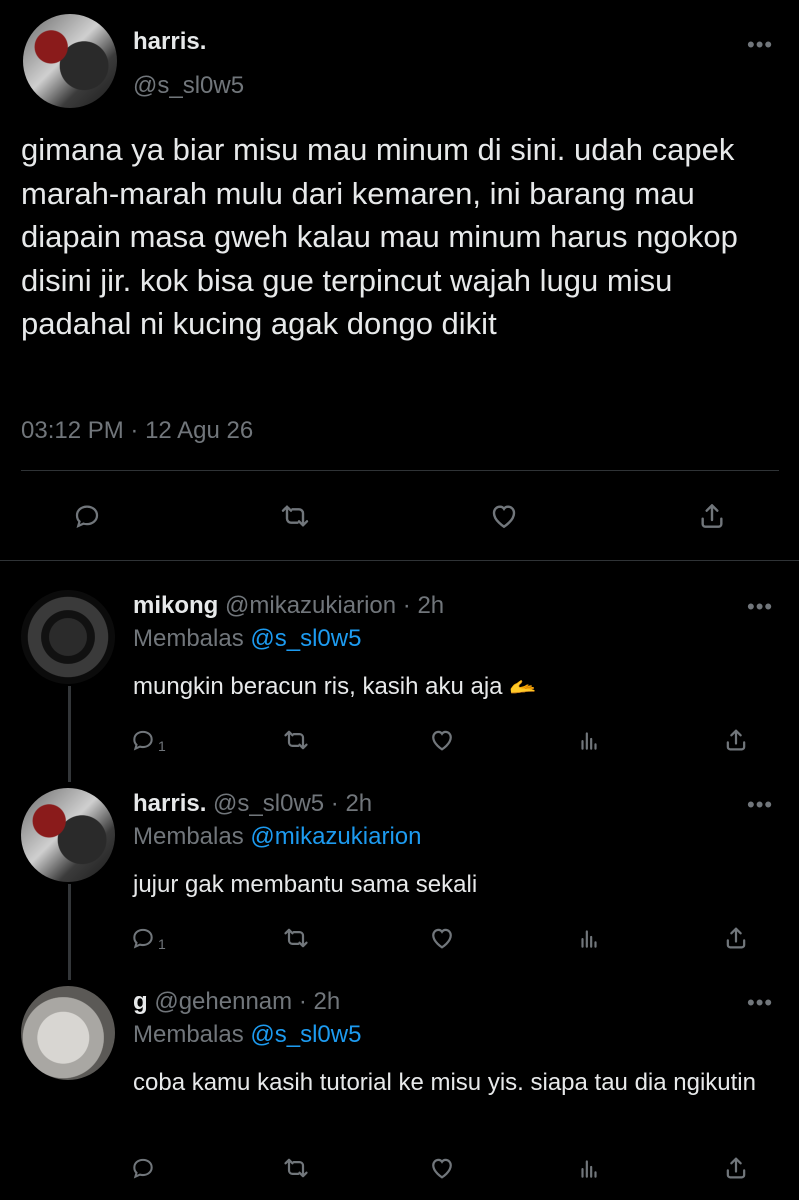 This screenshot has width=799, height=1200. Describe the element at coordinates (175, 605) in the screenshot. I see `reply-author-name: mikong` at that location.